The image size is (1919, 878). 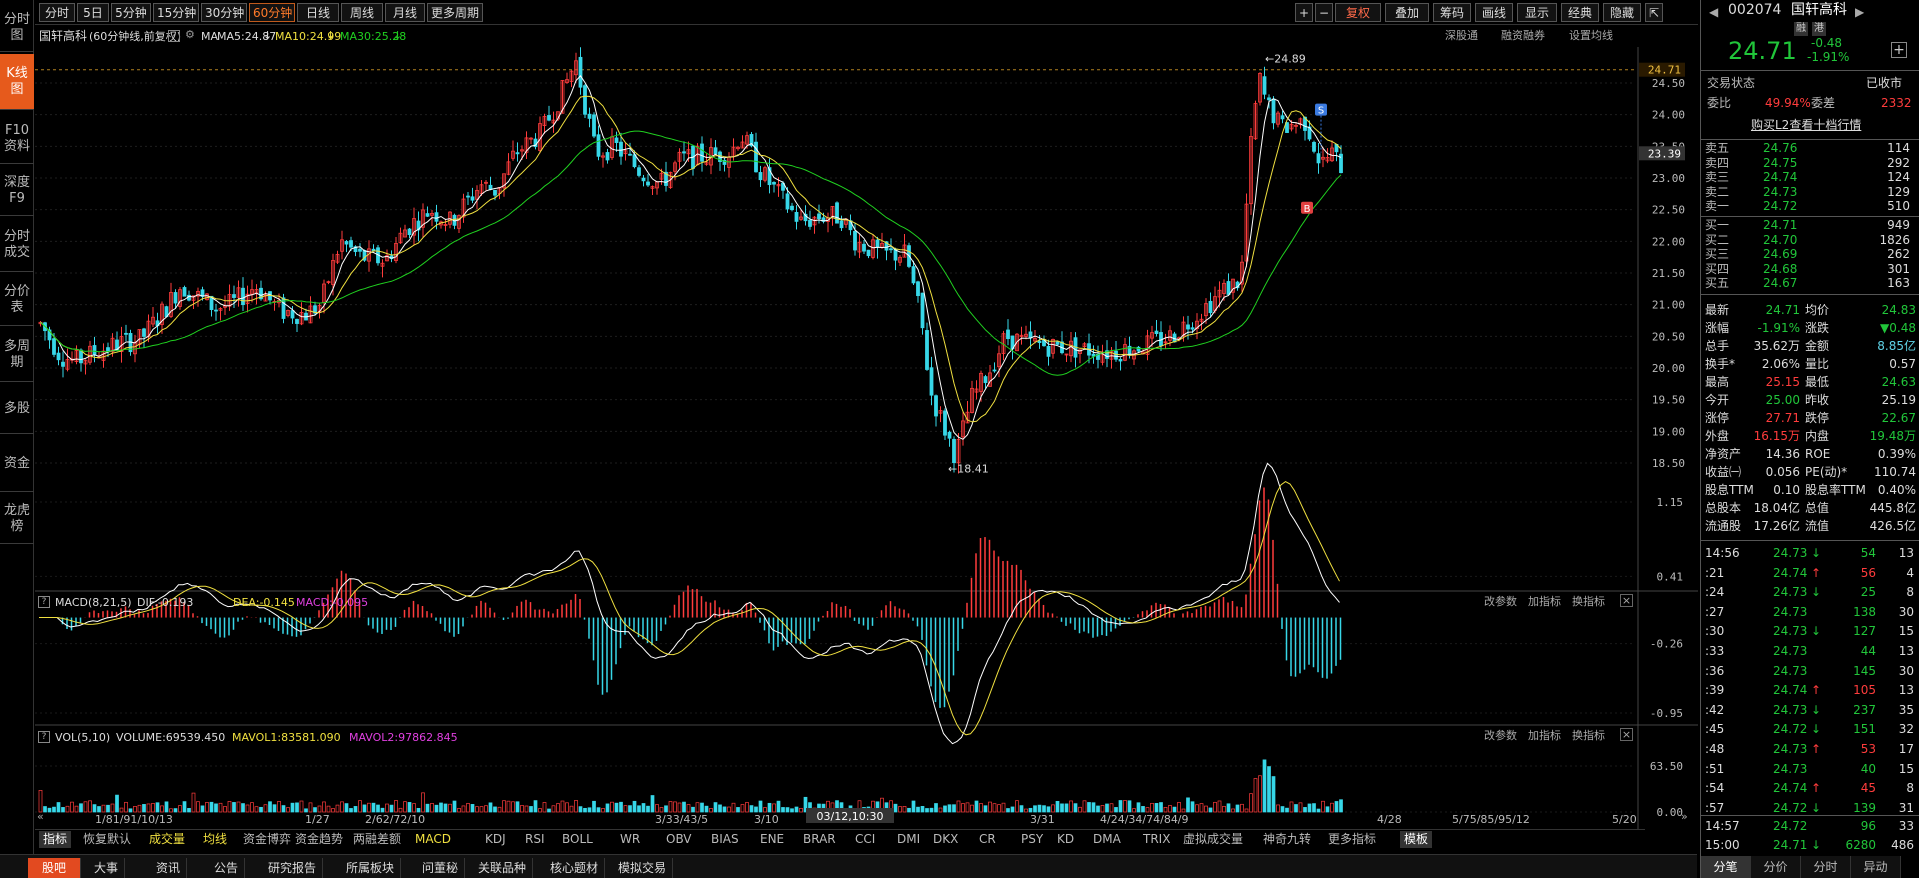 What do you see at coordinates (1321, 110) in the screenshot?
I see `sell-marker: S` at bounding box center [1321, 110].